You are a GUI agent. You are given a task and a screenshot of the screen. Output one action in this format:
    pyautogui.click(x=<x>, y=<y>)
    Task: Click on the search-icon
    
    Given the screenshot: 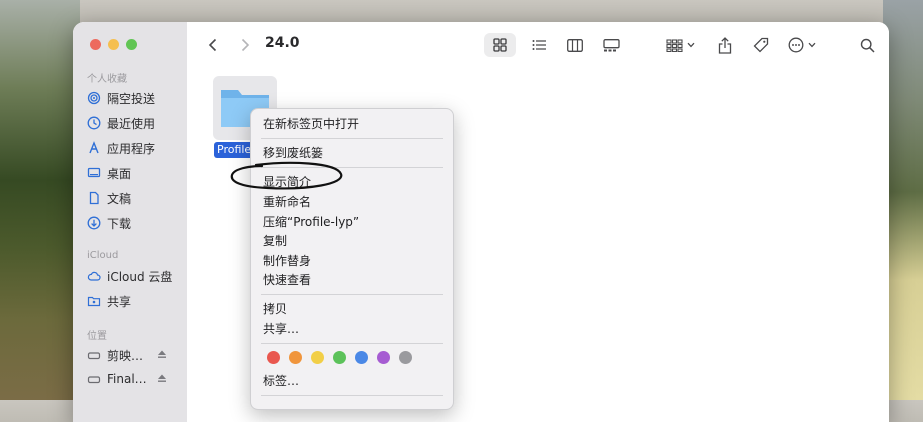 What is the action you would take?
    pyautogui.click(x=867, y=45)
    